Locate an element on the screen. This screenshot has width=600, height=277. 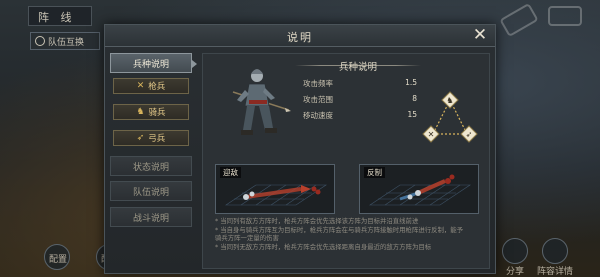
share-label: 分享 is located at coordinates (514, 272).